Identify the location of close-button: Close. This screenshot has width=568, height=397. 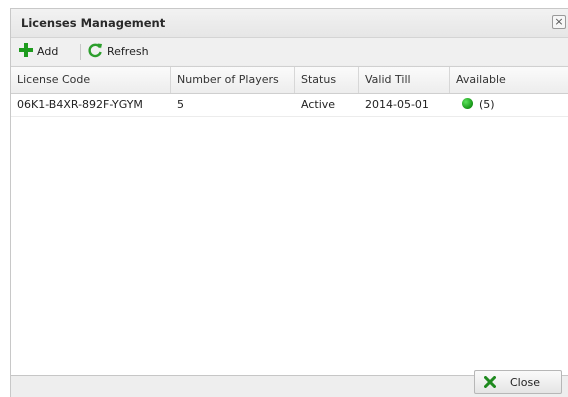
(518, 382).